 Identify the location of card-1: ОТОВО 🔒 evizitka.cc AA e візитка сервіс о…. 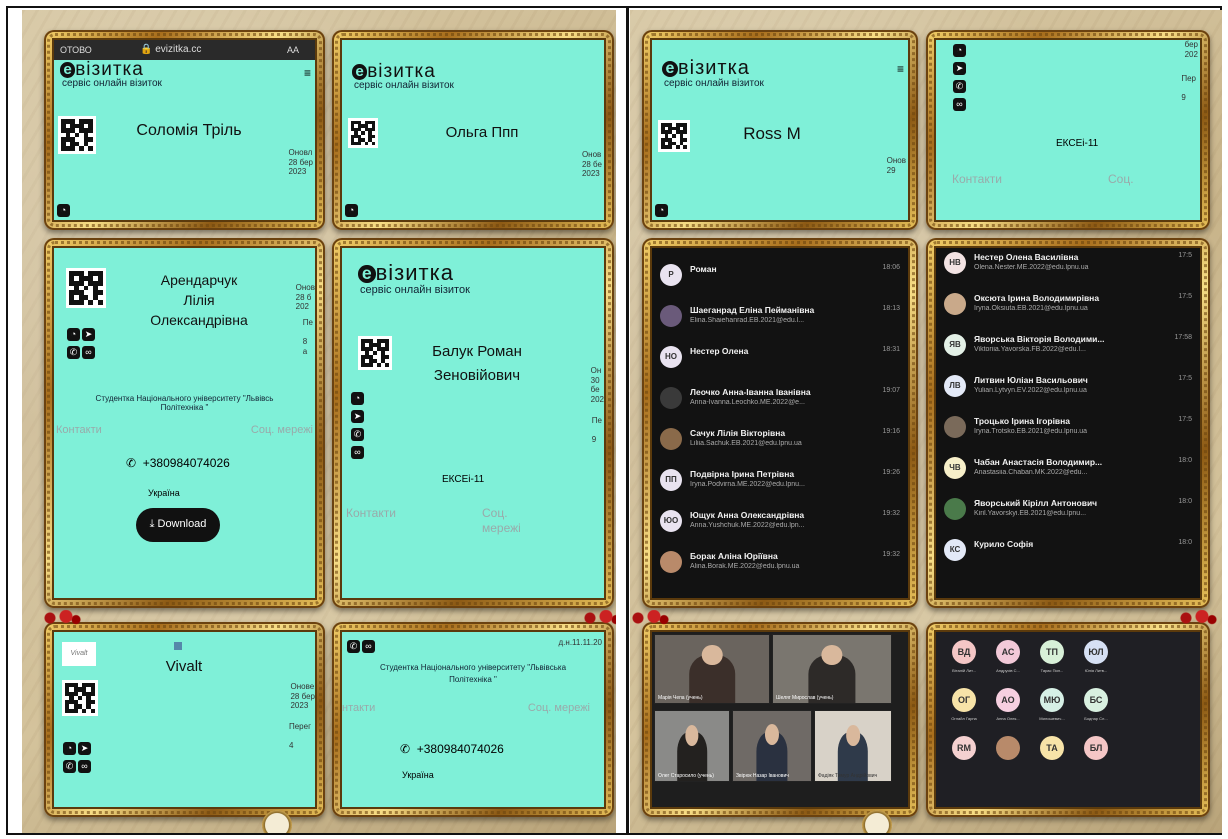
(184, 130).